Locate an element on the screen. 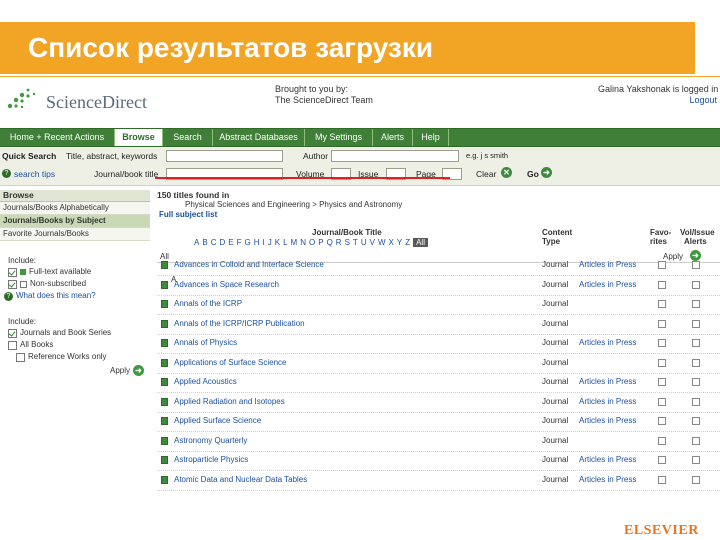  tab-home: Home + Recent Actions is located at coordinates (57, 137).